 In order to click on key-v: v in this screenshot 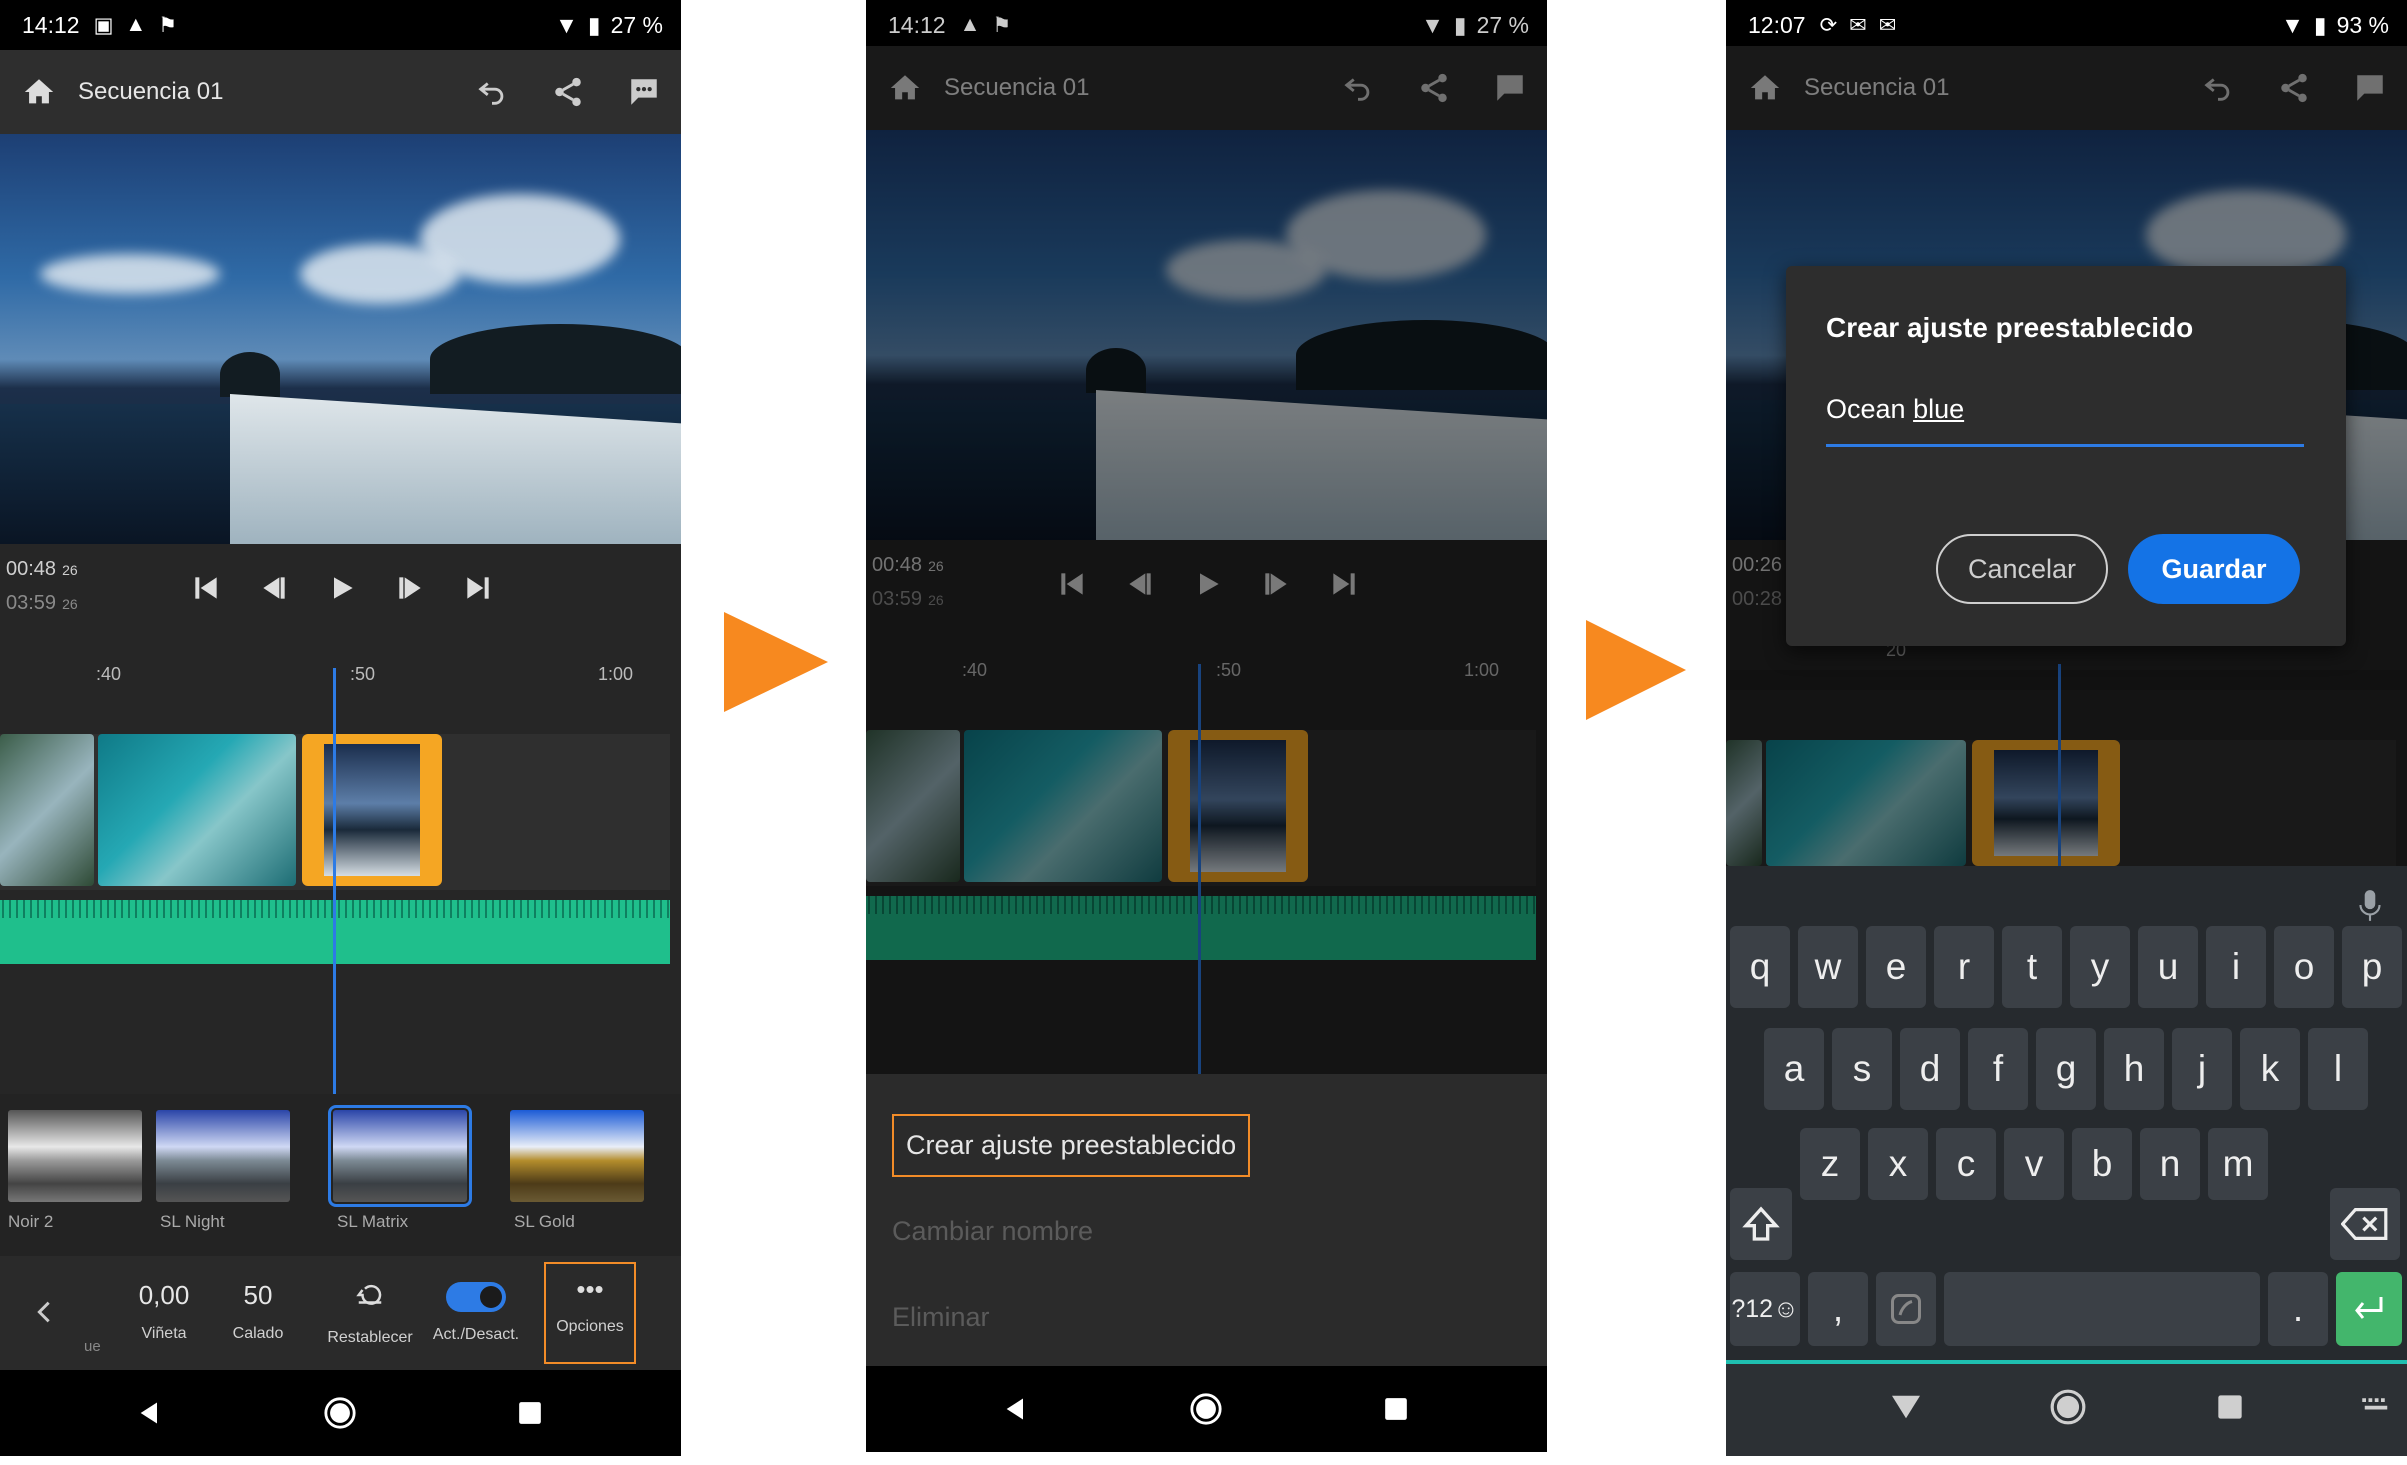, I will do `click(2034, 1164)`.